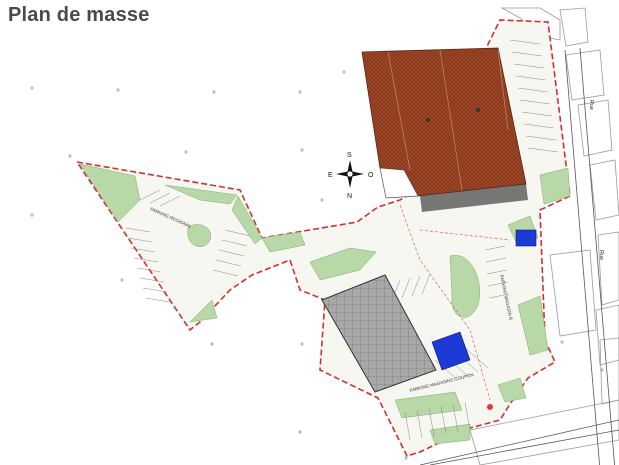 The height and width of the screenshot is (465, 619). I want to click on compass-rose: S N E O, so click(351, 176).